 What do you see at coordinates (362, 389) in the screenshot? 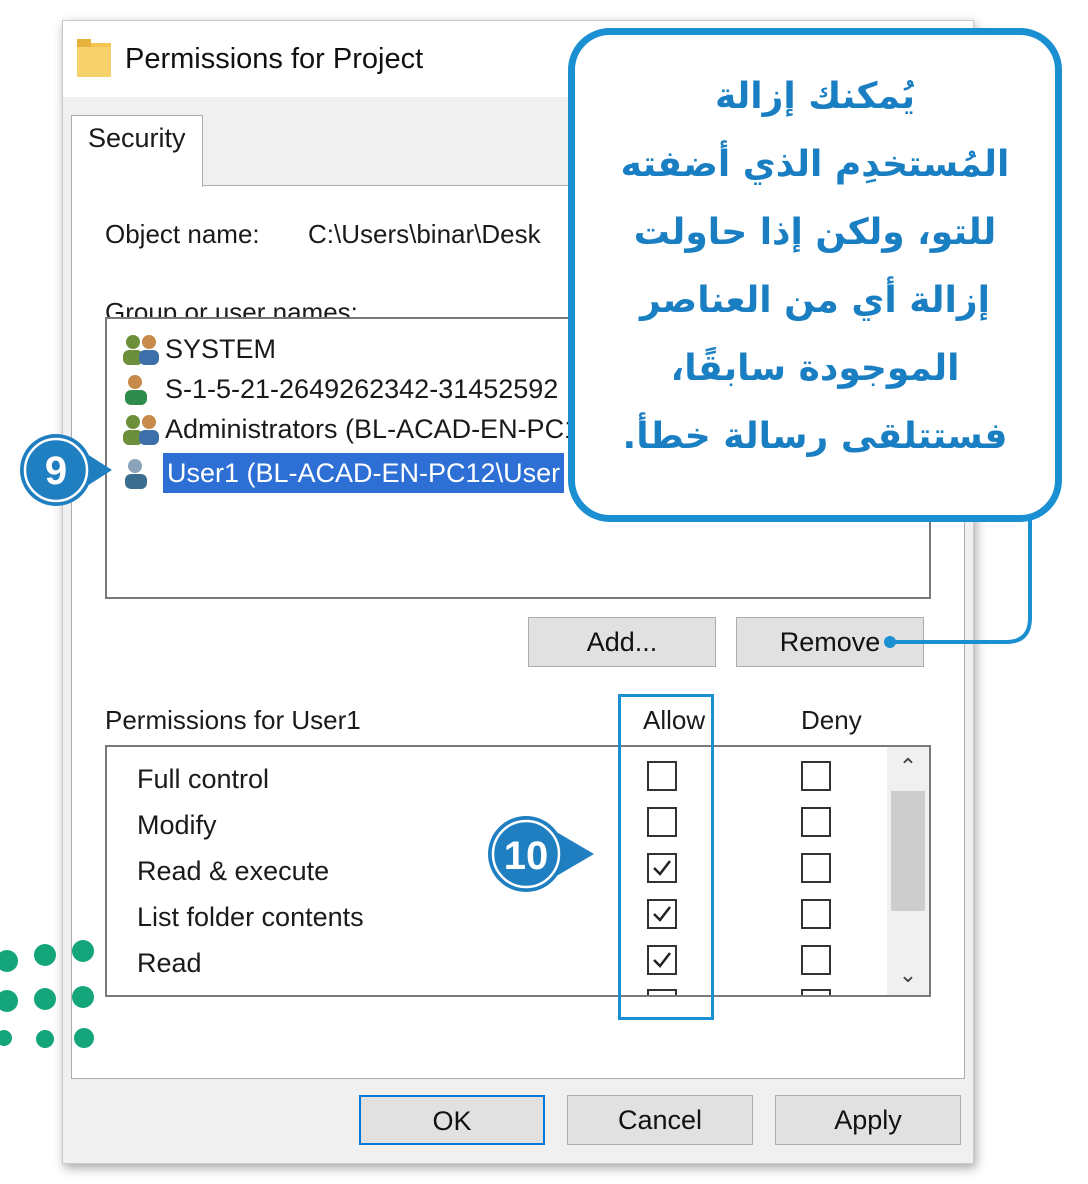
I see `user-name: S-1-5-21-2649262342-31452592` at bounding box center [362, 389].